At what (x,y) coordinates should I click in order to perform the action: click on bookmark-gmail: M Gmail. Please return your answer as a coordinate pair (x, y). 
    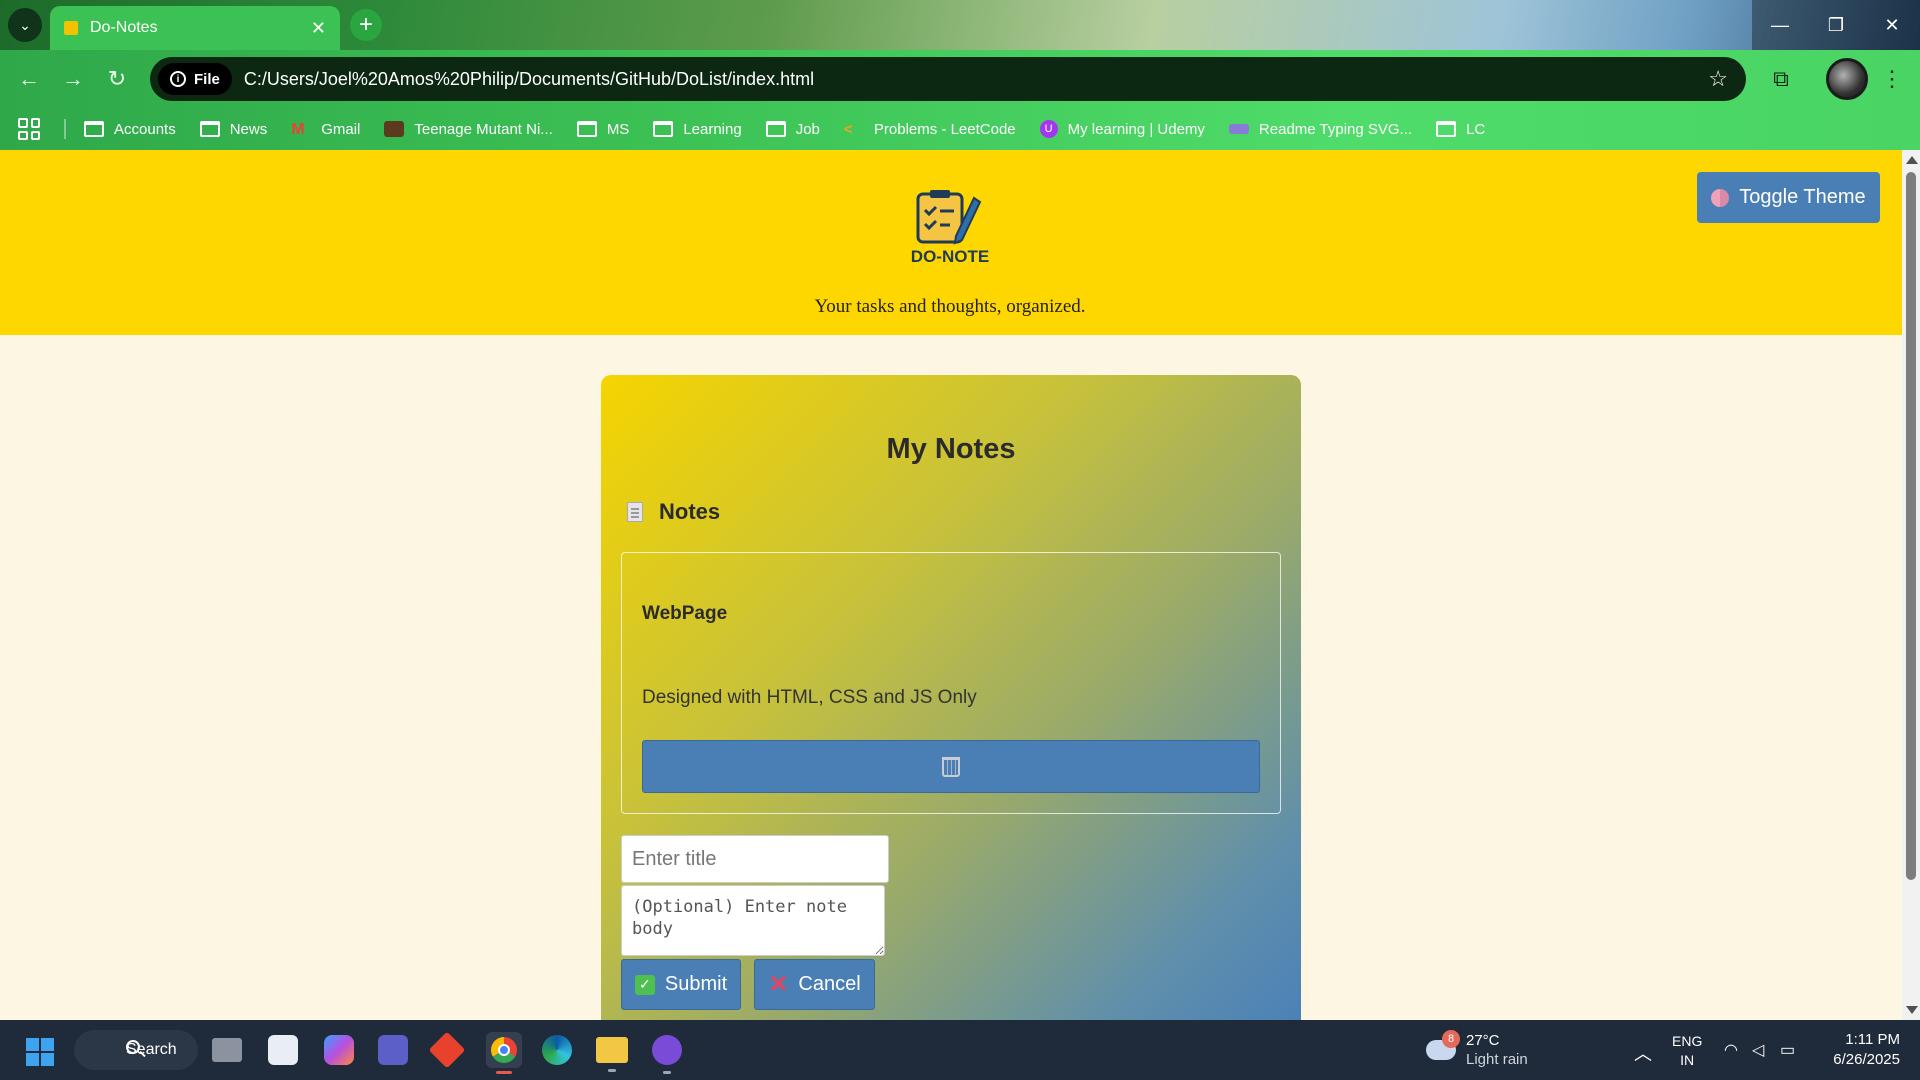
    Looking at the image, I should click on (326, 129).